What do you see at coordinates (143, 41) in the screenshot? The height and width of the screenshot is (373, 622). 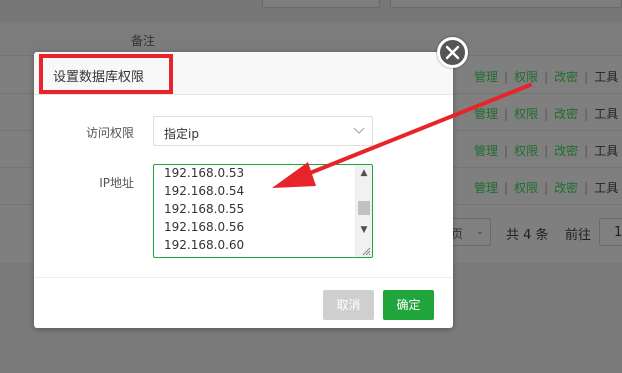 I see `col-remark: 备注` at bounding box center [143, 41].